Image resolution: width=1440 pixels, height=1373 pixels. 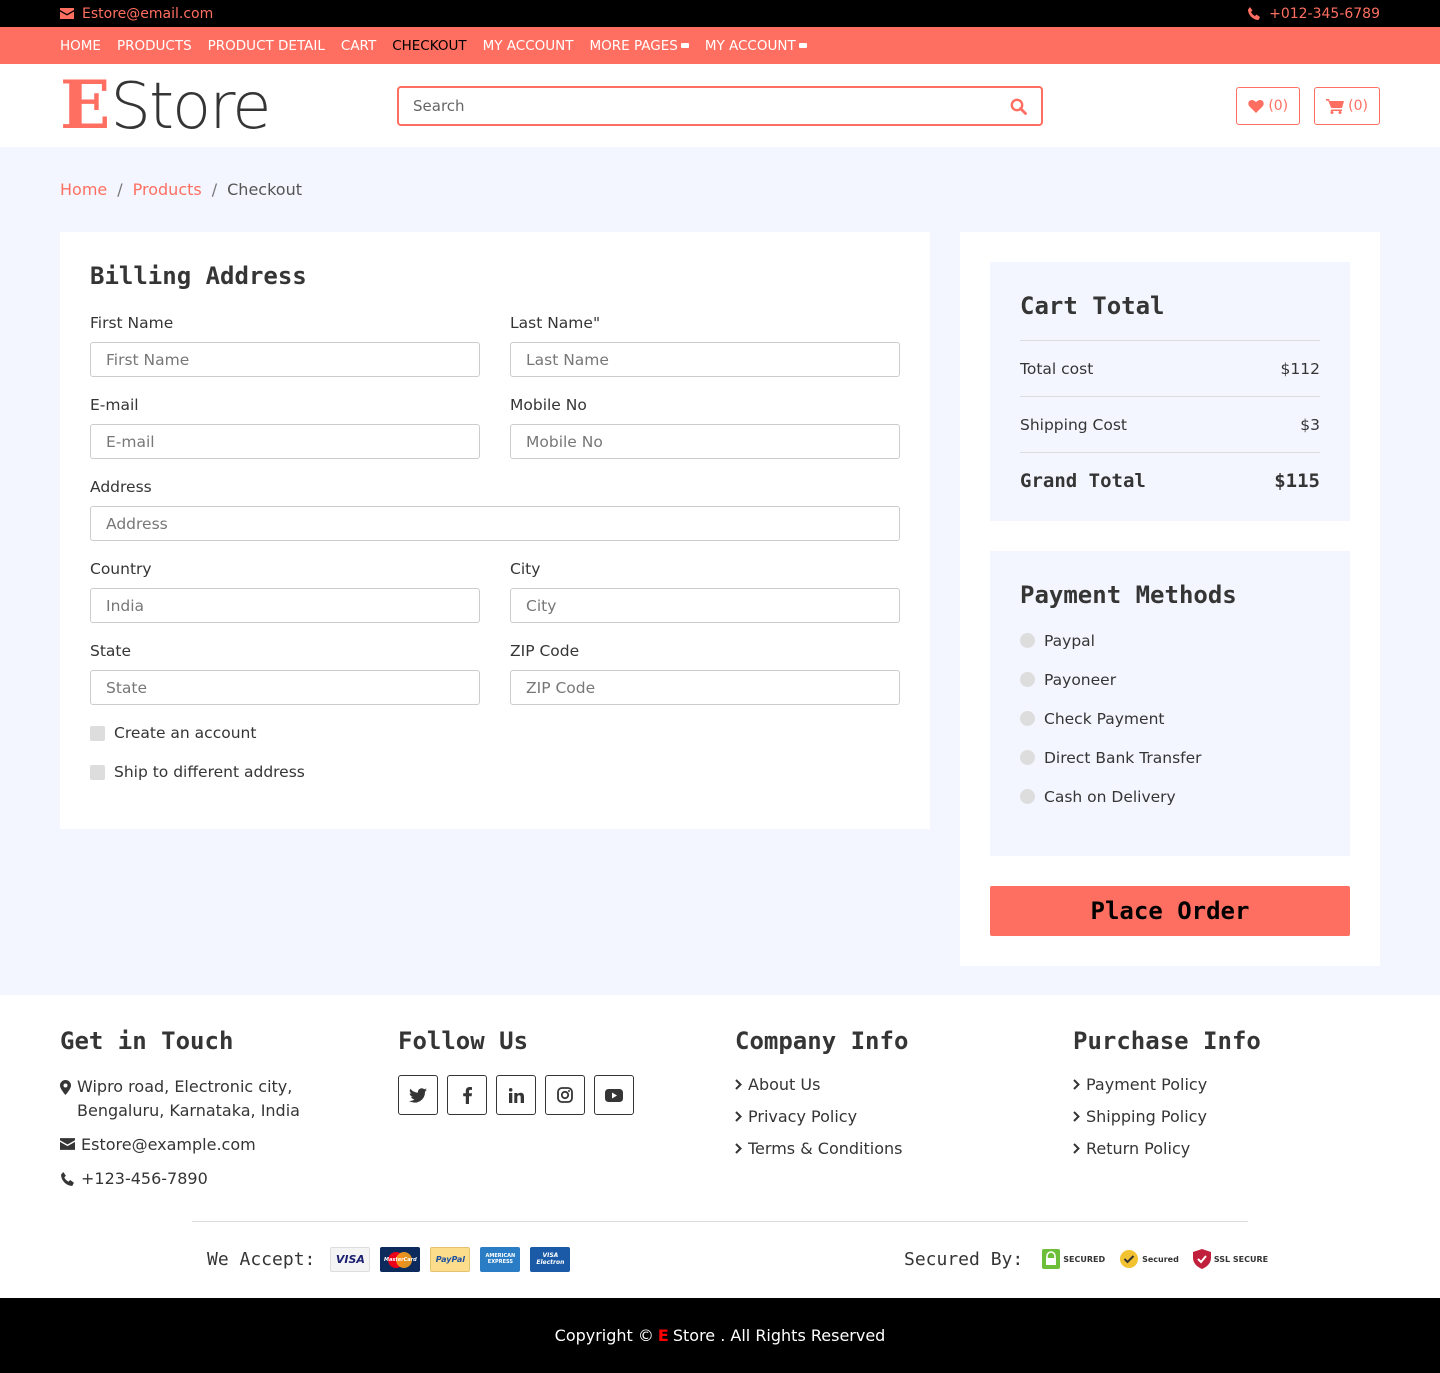 I want to click on paypal-verified-seal-icon: Secured, so click(x=1149, y=1259).